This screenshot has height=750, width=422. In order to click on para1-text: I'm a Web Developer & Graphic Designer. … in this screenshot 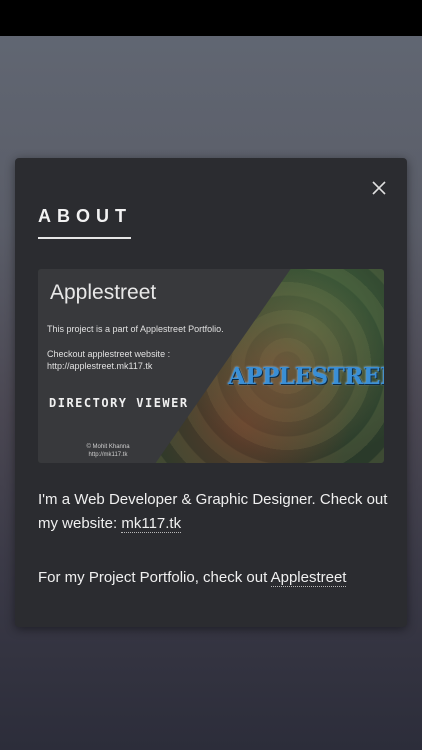, I will do `click(213, 511)`.